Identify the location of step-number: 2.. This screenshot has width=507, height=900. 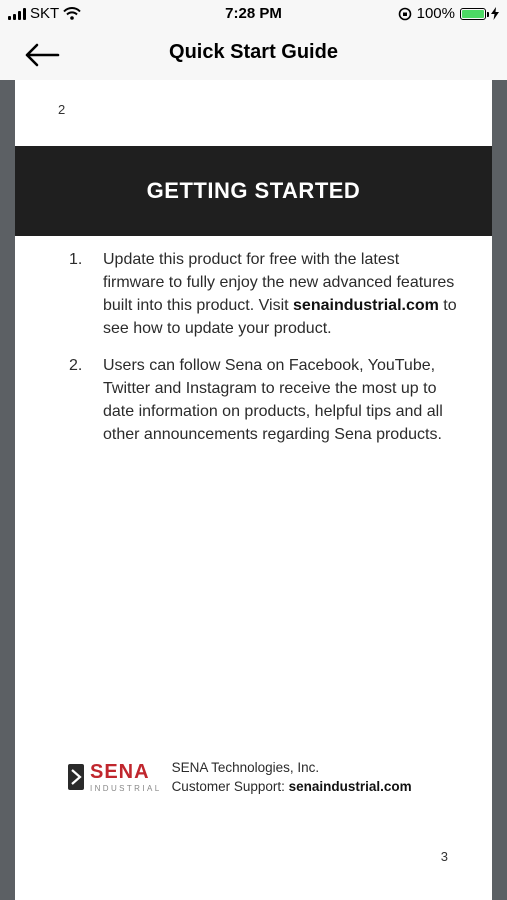
(76, 365).